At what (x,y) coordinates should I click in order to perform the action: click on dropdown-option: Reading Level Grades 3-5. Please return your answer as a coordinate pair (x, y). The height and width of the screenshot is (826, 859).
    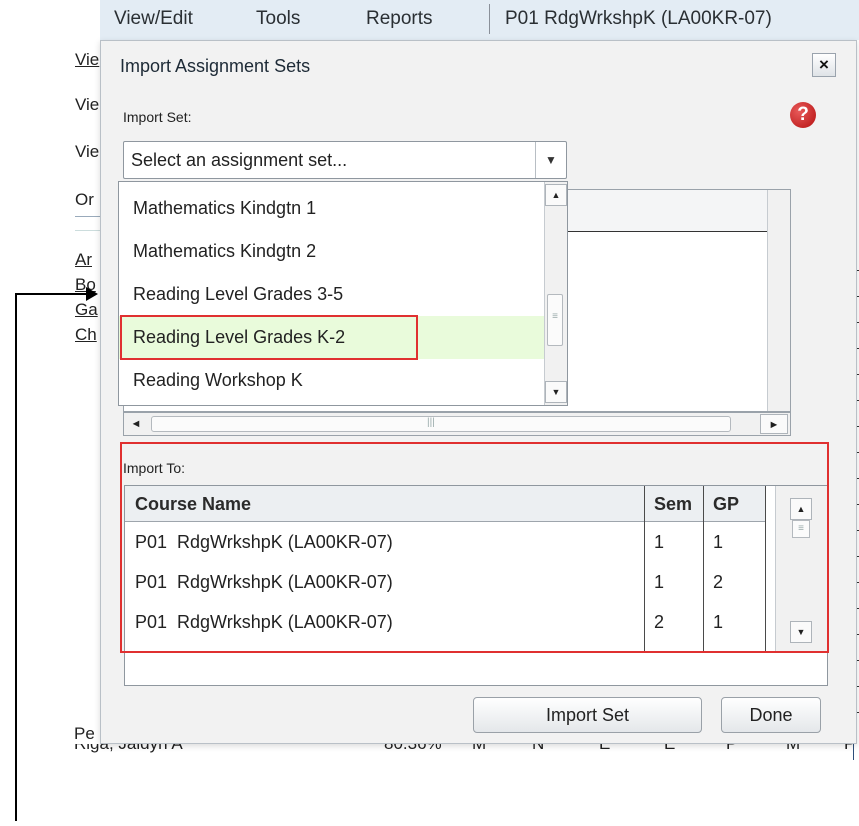
    Looking at the image, I should click on (332, 294).